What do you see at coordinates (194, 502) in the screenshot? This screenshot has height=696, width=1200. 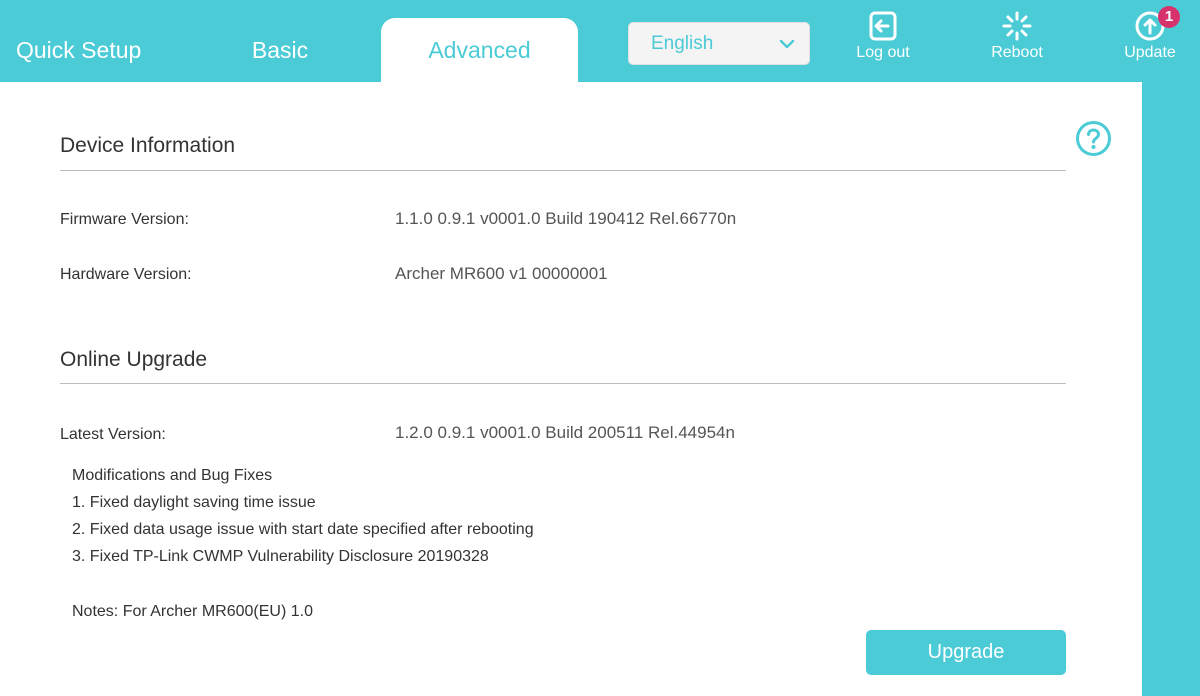 I see `release-note-item: 1. Fixed daylight saving time issue` at bounding box center [194, 502].